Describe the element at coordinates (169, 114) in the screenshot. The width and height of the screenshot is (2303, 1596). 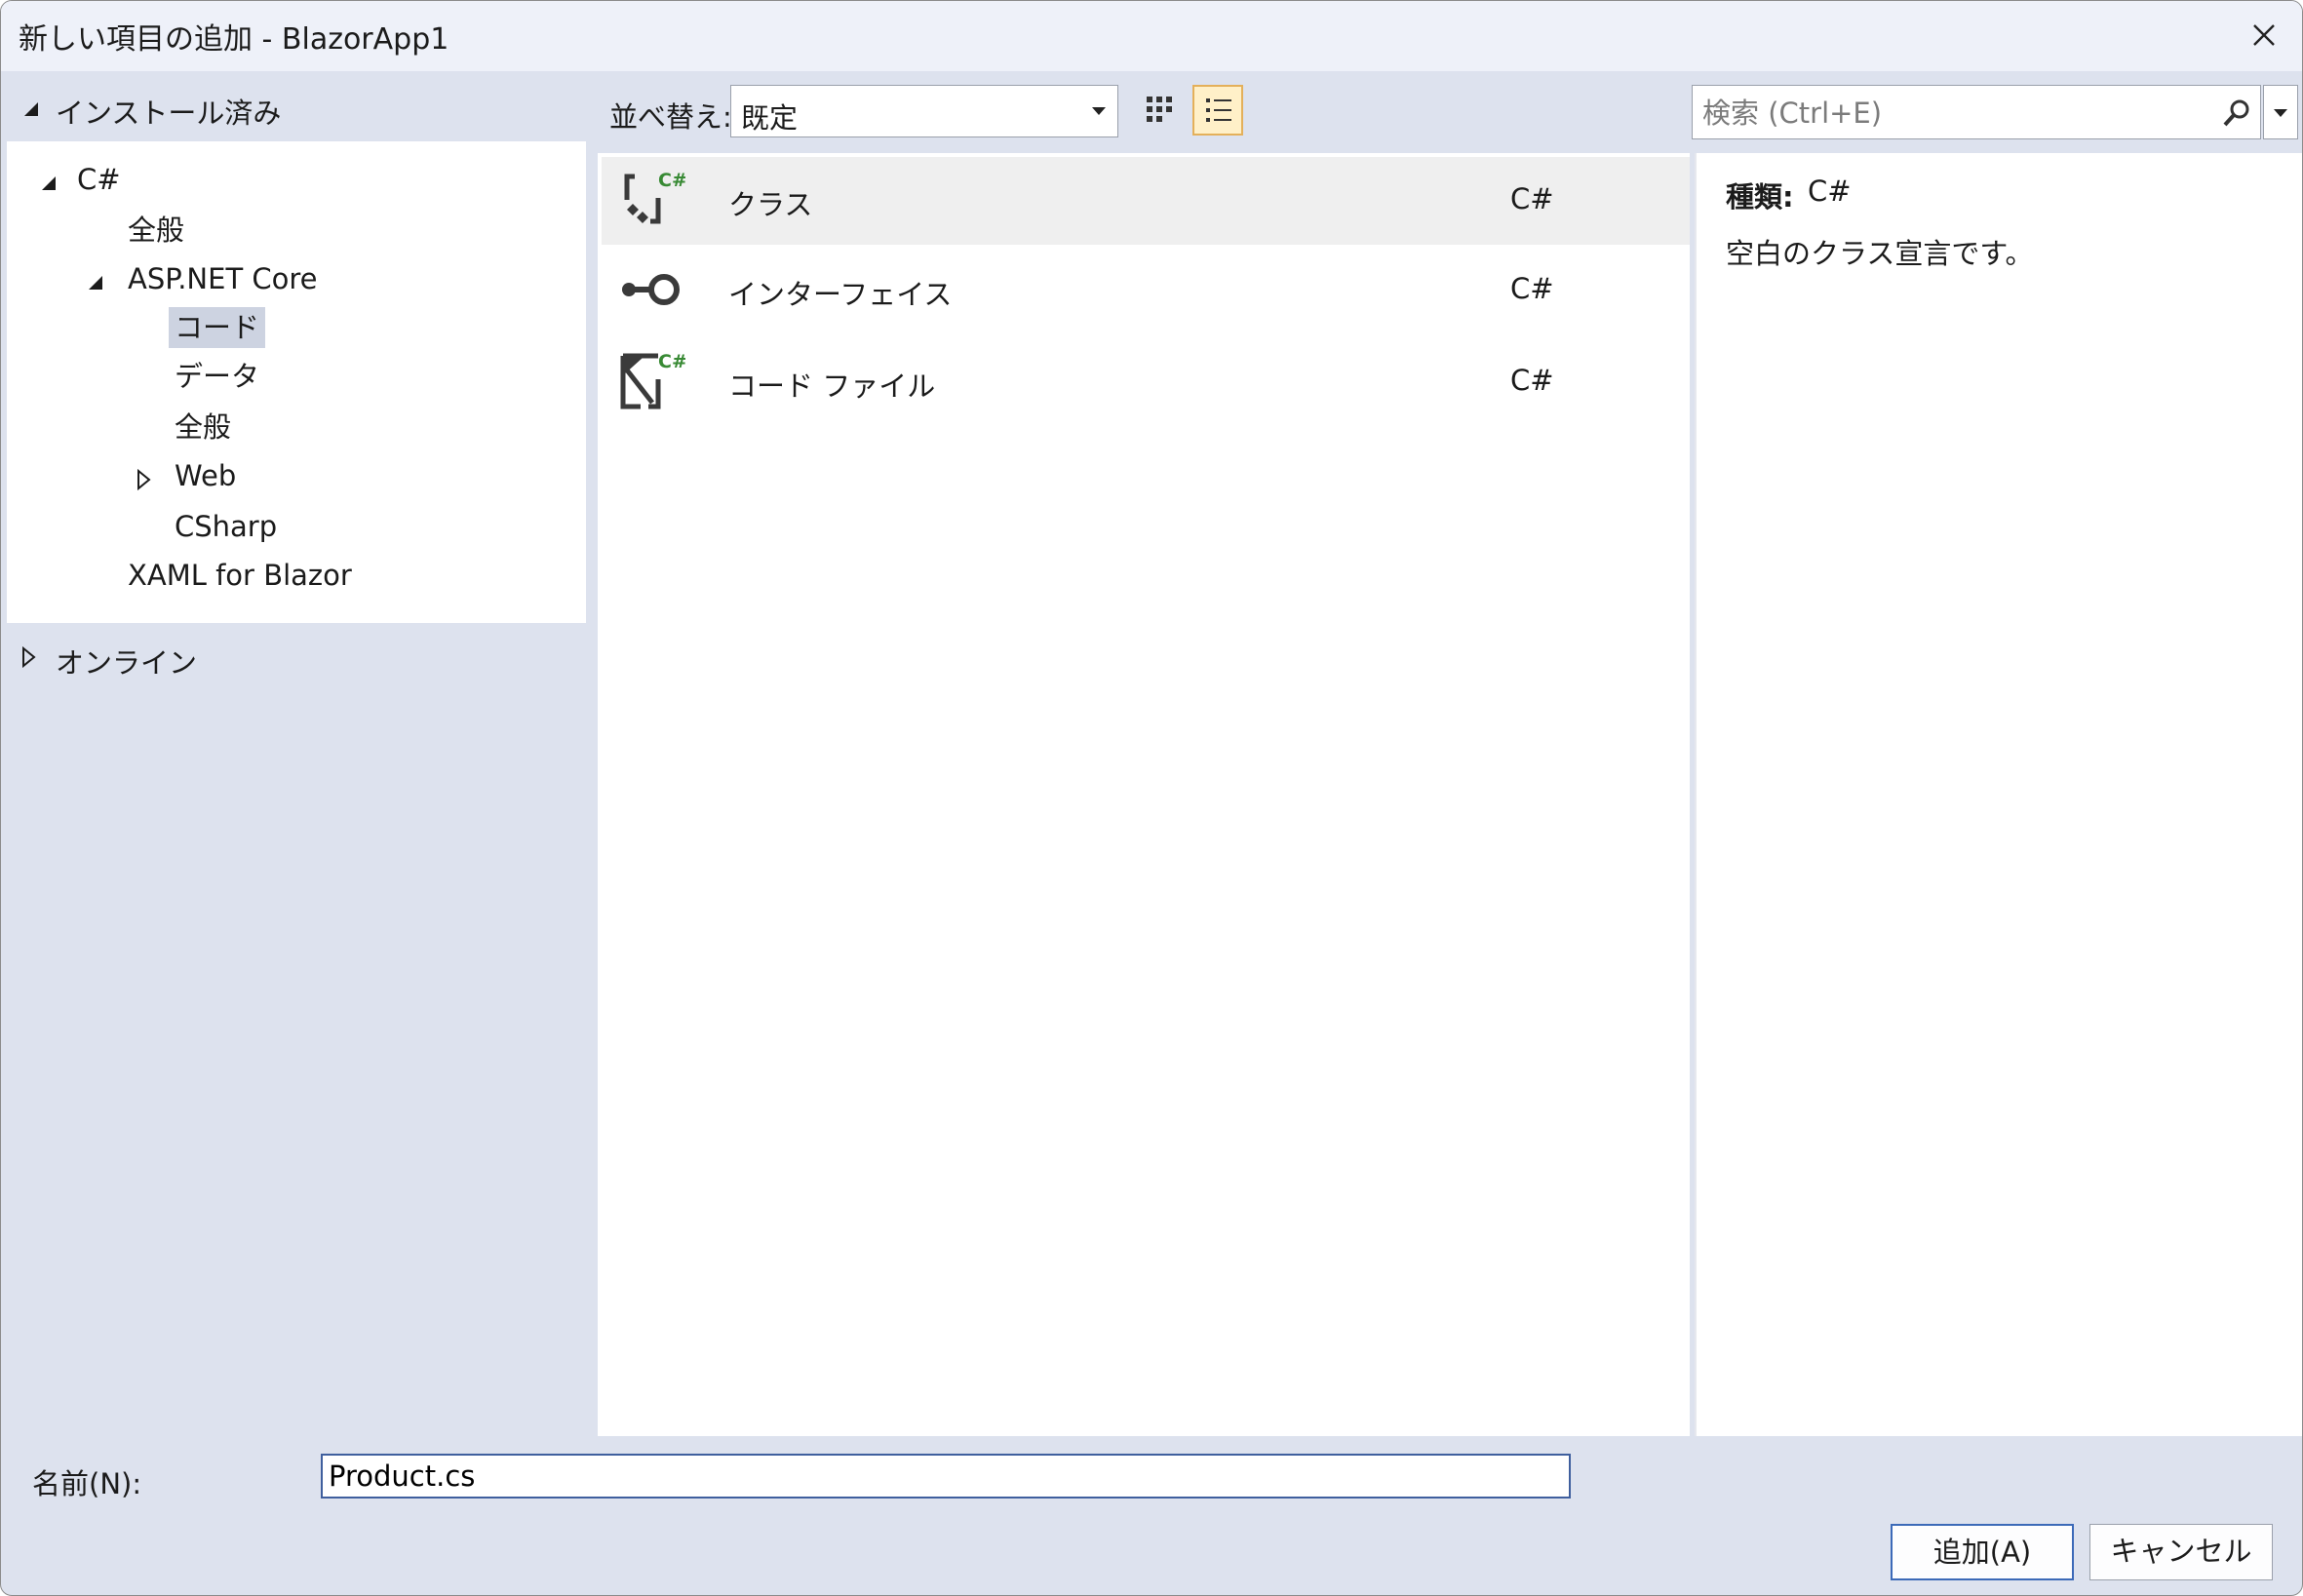
I see `installed-label: インストール済み` at that location.